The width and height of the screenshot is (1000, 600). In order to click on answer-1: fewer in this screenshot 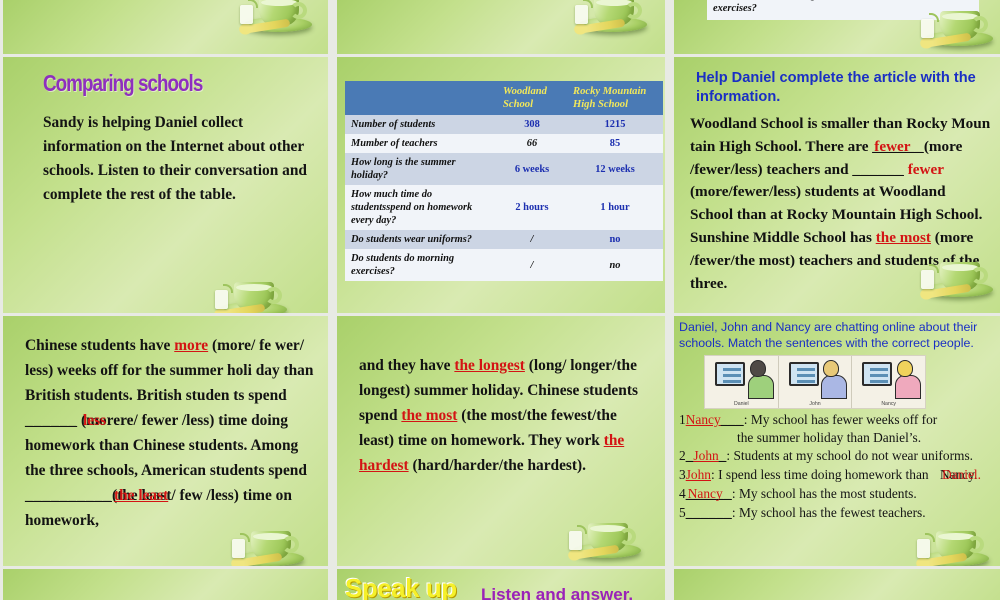, I will do `click(892, 146)`.